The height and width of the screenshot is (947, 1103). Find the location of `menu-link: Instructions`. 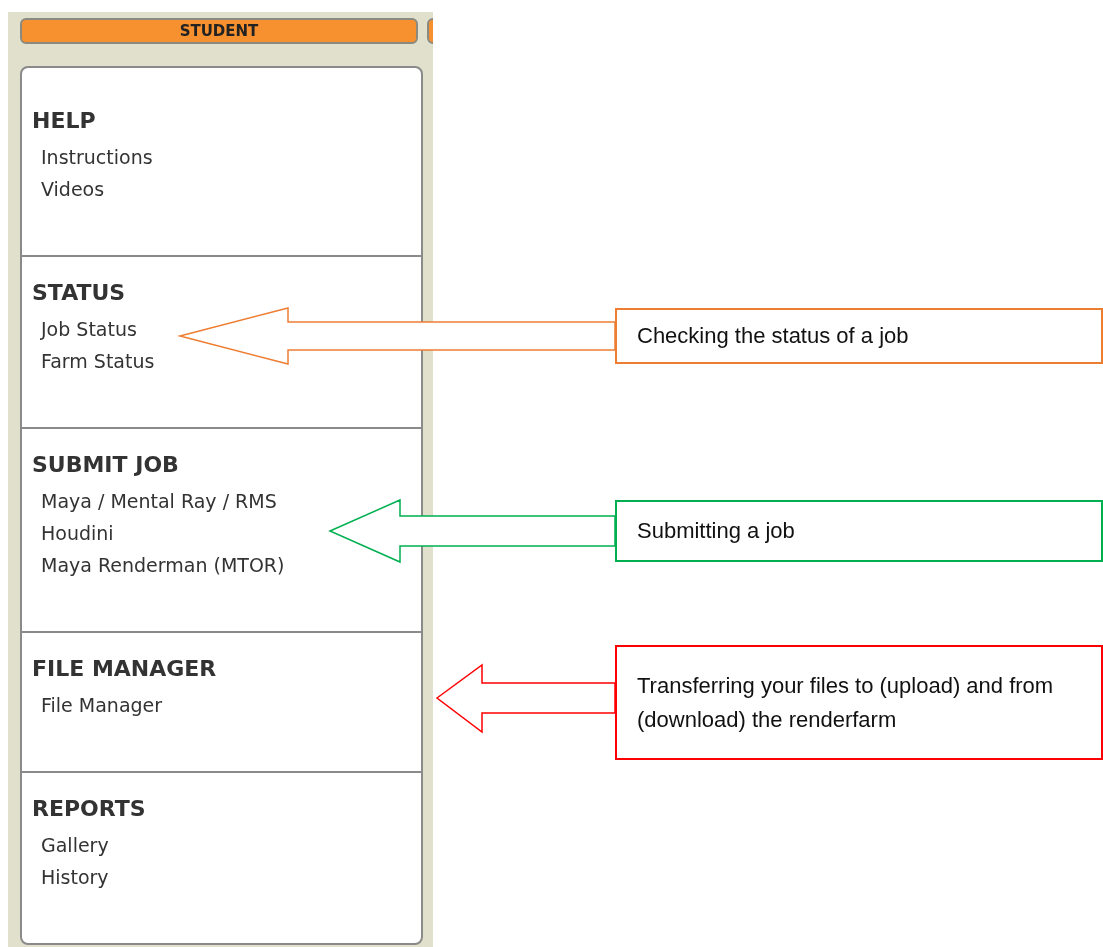

menu-link: Instructions is located at coordinates (97, 157).